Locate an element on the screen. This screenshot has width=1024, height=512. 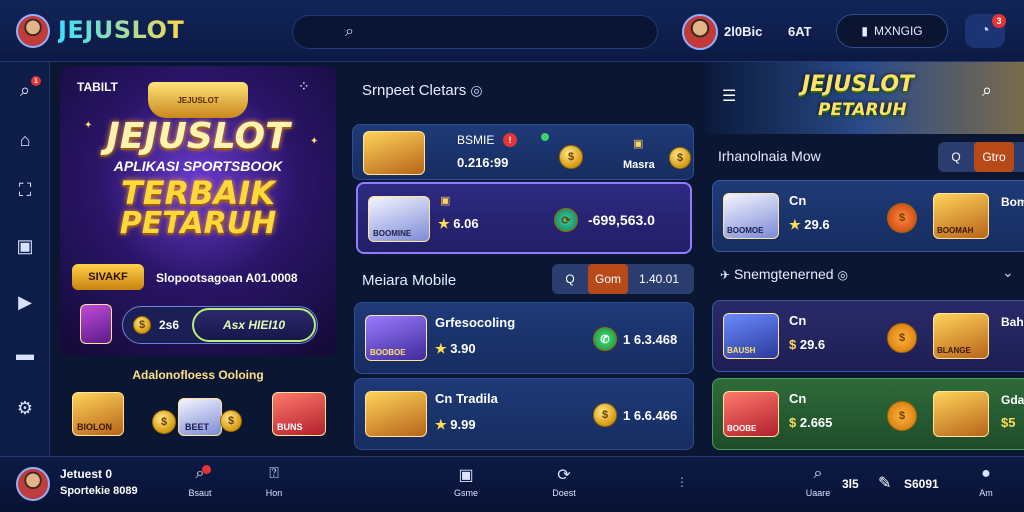
card-value: -699,563.0 is located at coordinates (621, 220).